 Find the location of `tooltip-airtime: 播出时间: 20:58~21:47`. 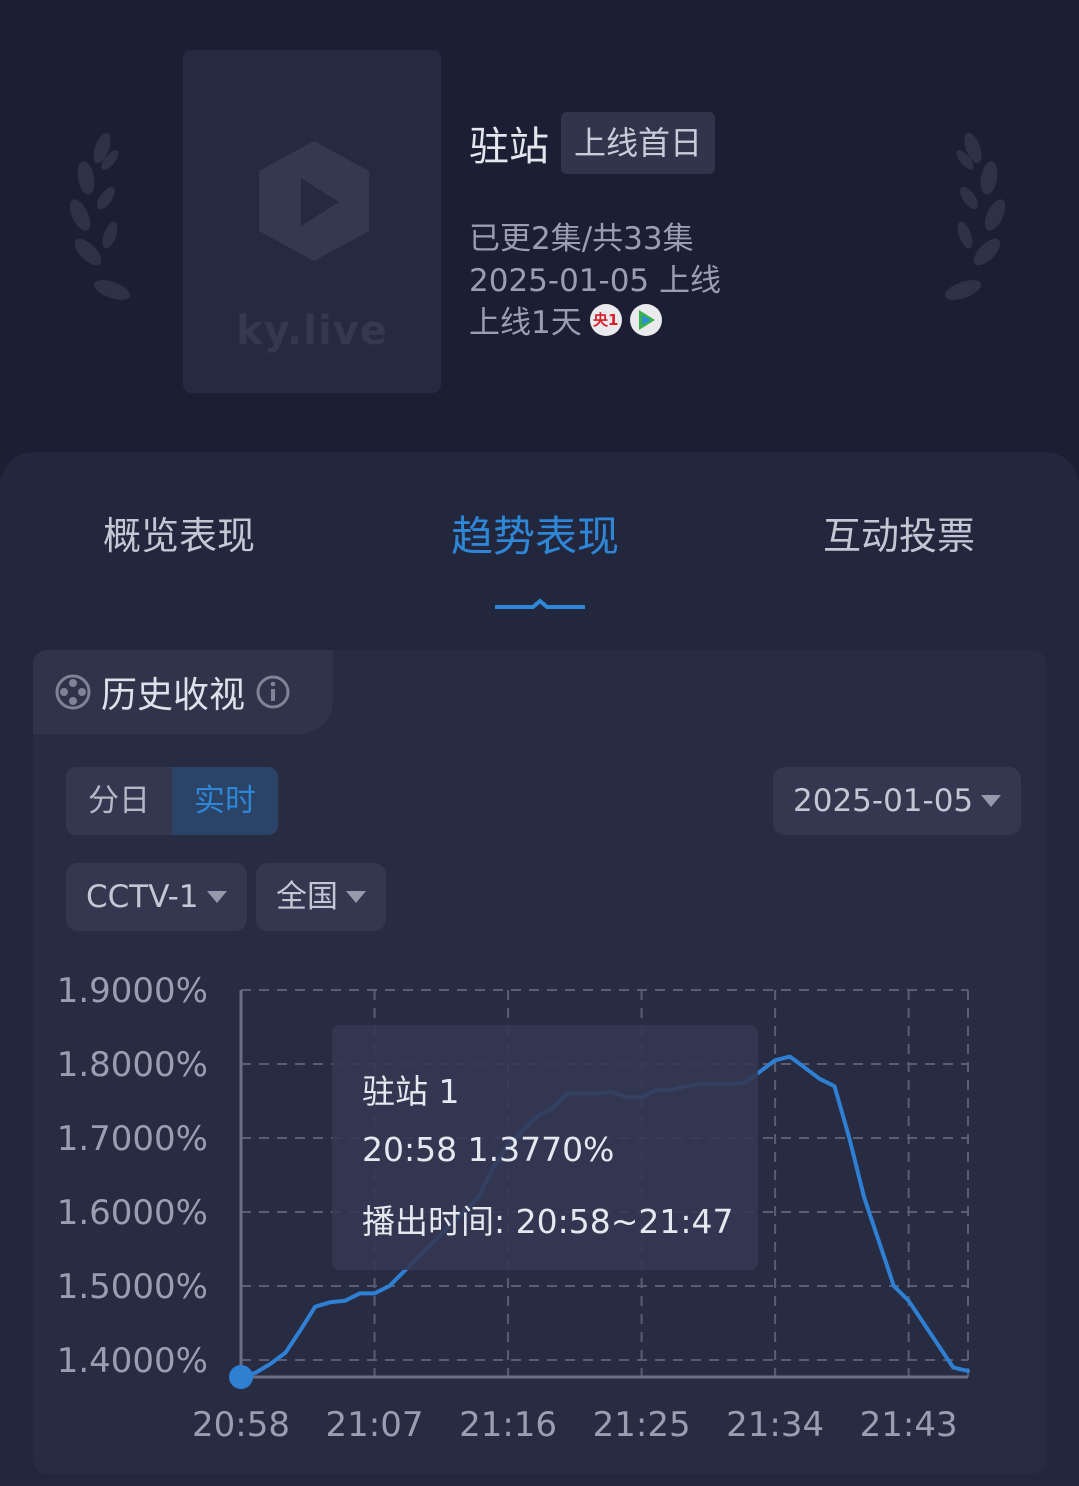

tooltip-airtime: 播出时间: 20:58~21:47 is located at coordinates (548, 1221).